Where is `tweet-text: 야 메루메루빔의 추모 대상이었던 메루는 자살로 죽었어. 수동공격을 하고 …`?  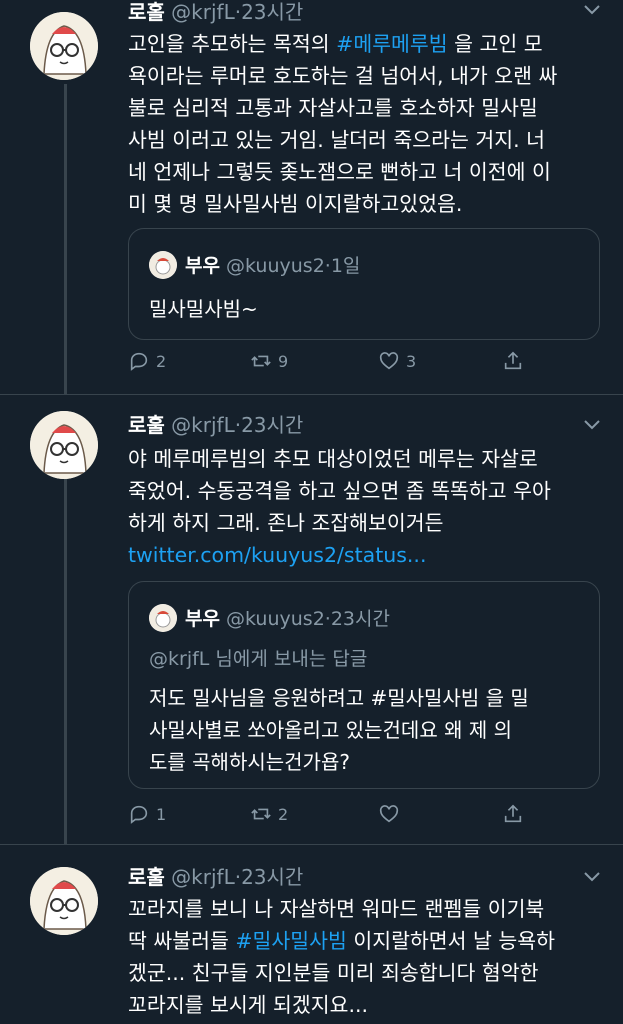 tweet-text: 야 메루메루빔의 추모 대상이었던 메루는 자살로 죽었어. 수동공격을 하고 … is located at coordinates (363, 507).